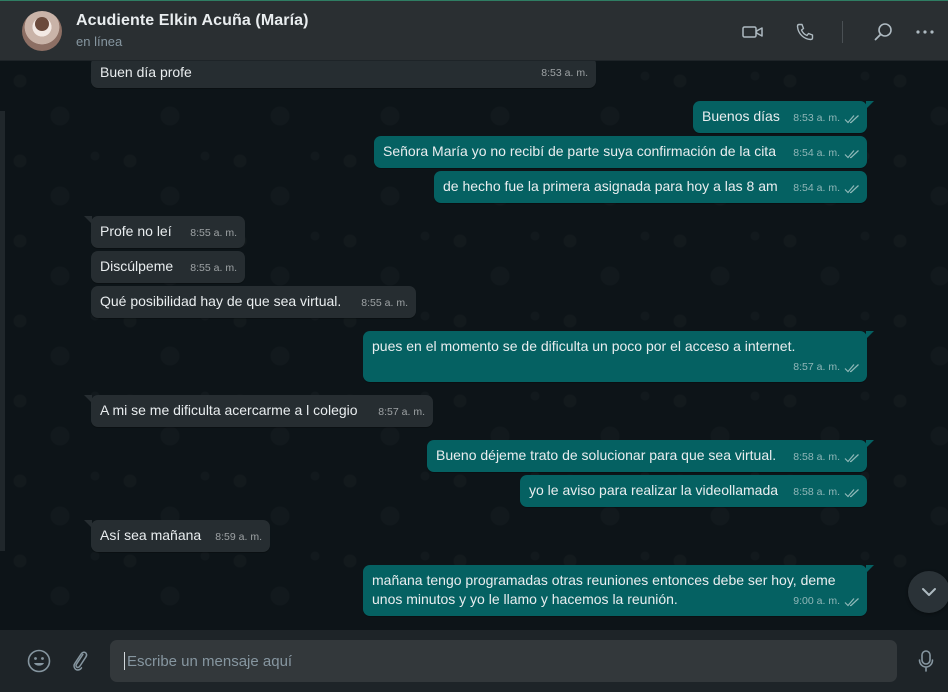 This screenshot has height=692, width=948. I want to click on header-divider, so click(842, 31).